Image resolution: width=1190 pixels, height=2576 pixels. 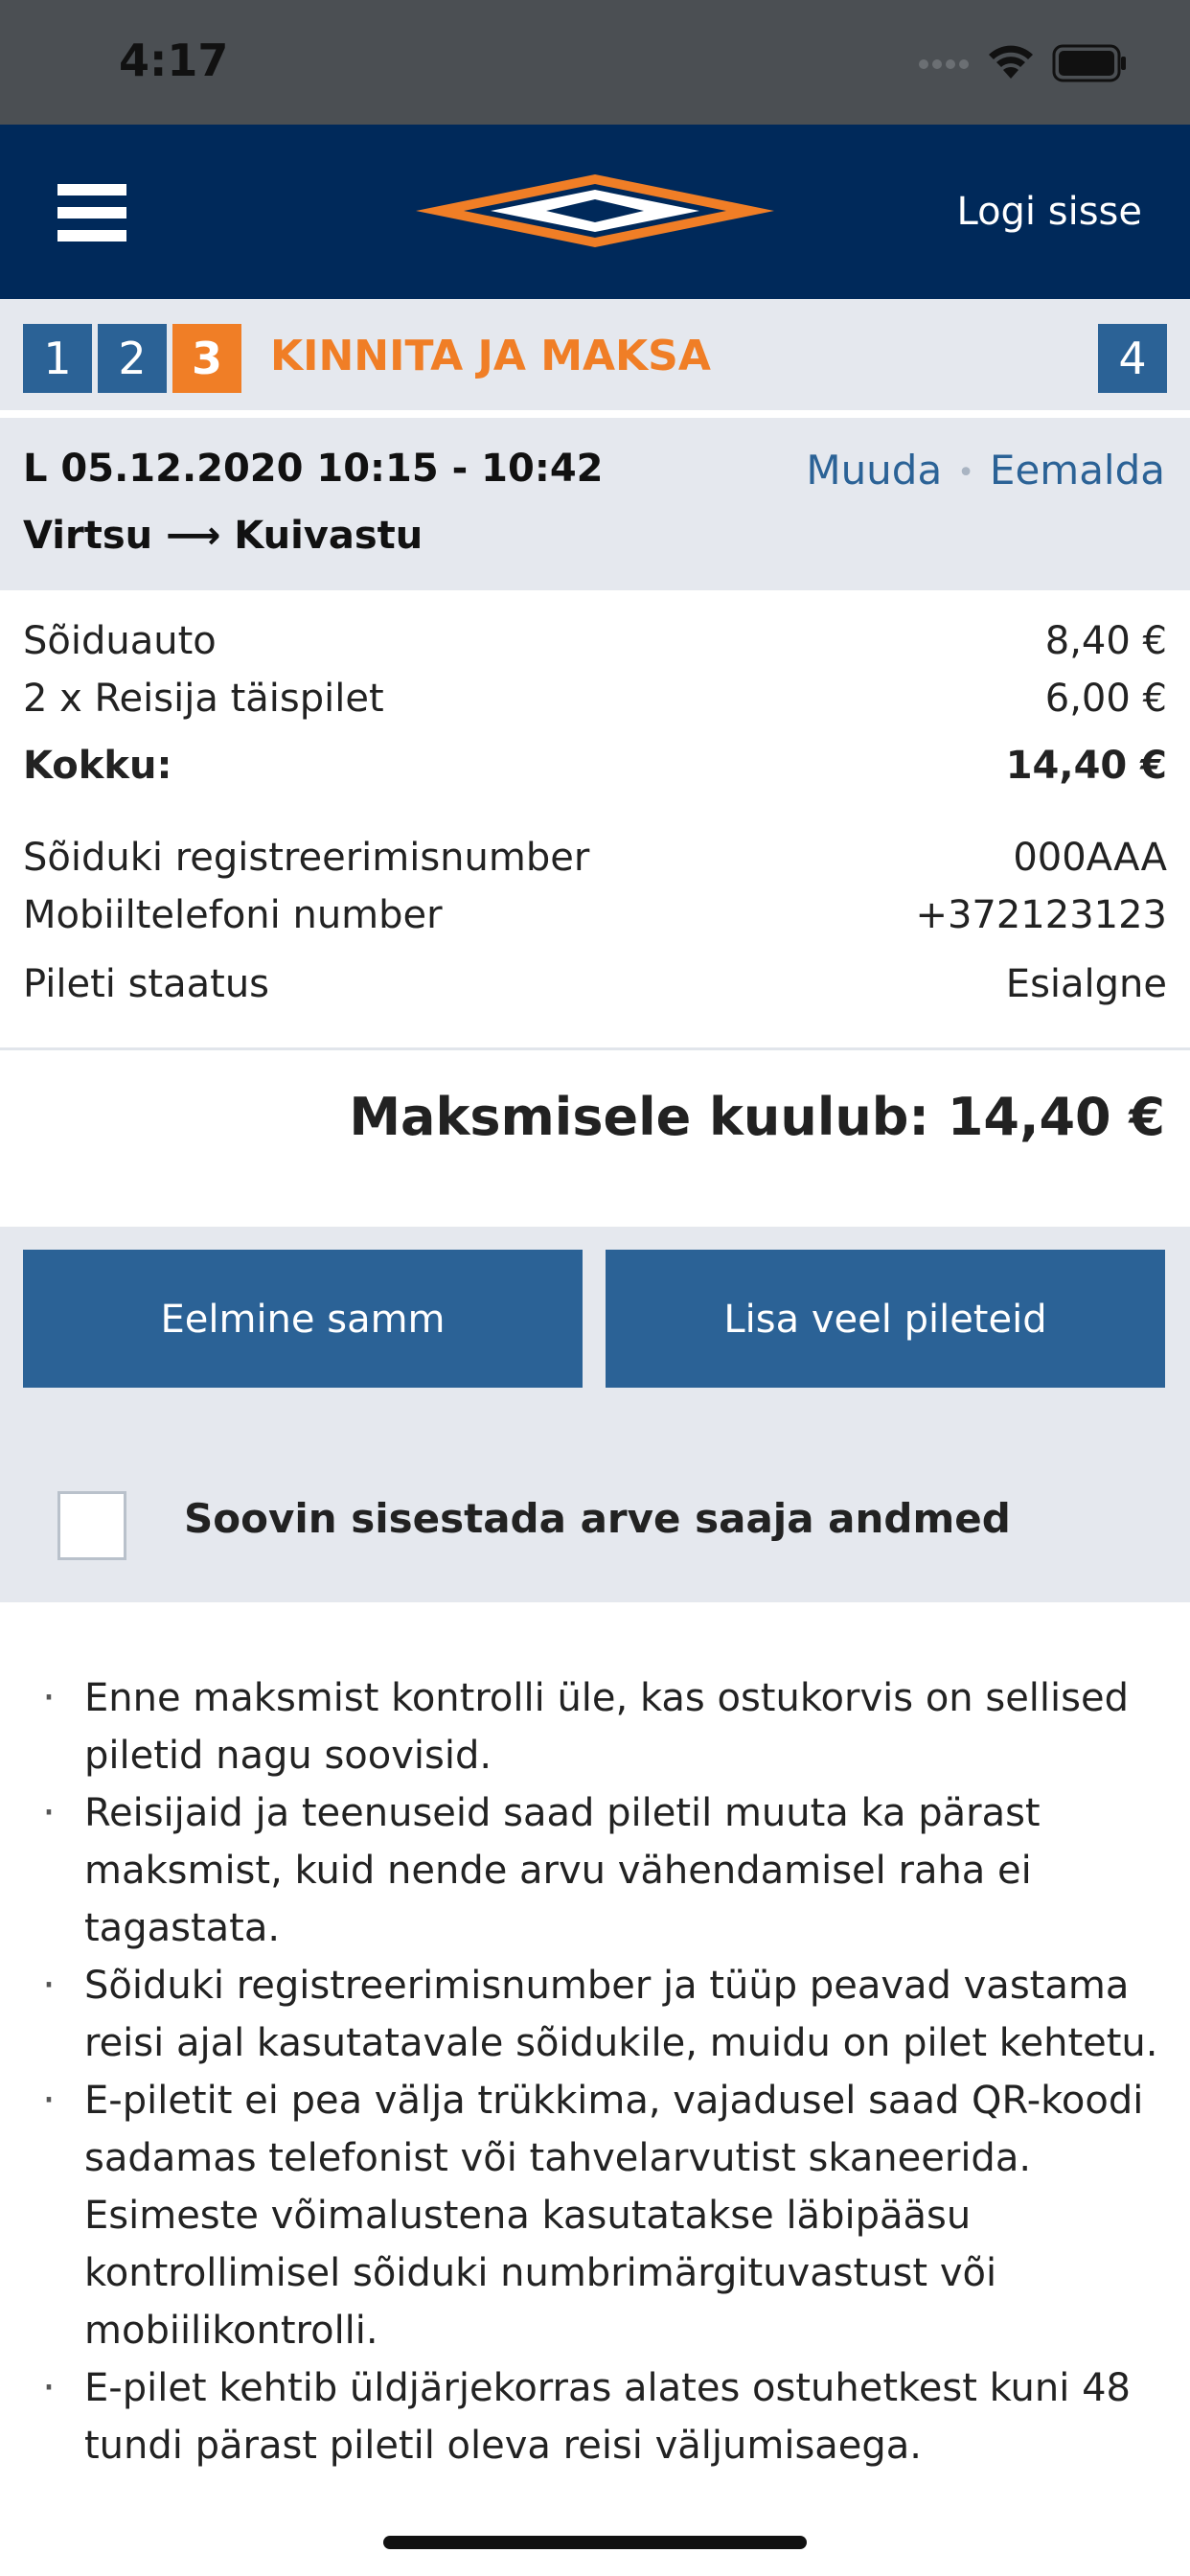 What do you see at coordinates (91, 213) in the screenshot?
I see `menu-icon` at bounding box center [91, 213].